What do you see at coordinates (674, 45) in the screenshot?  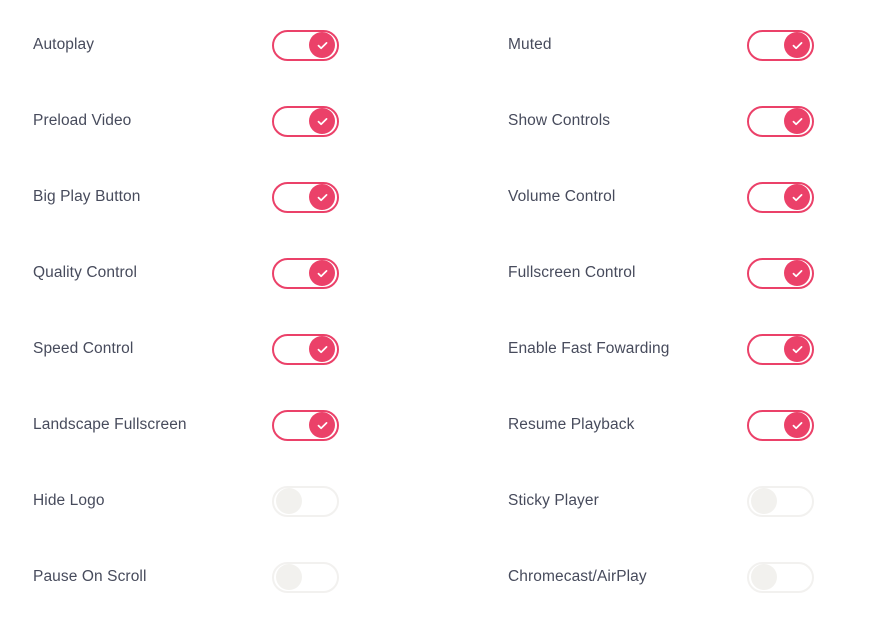 I see `setting-row-muted: Muted` at bounding box center [674, 45].